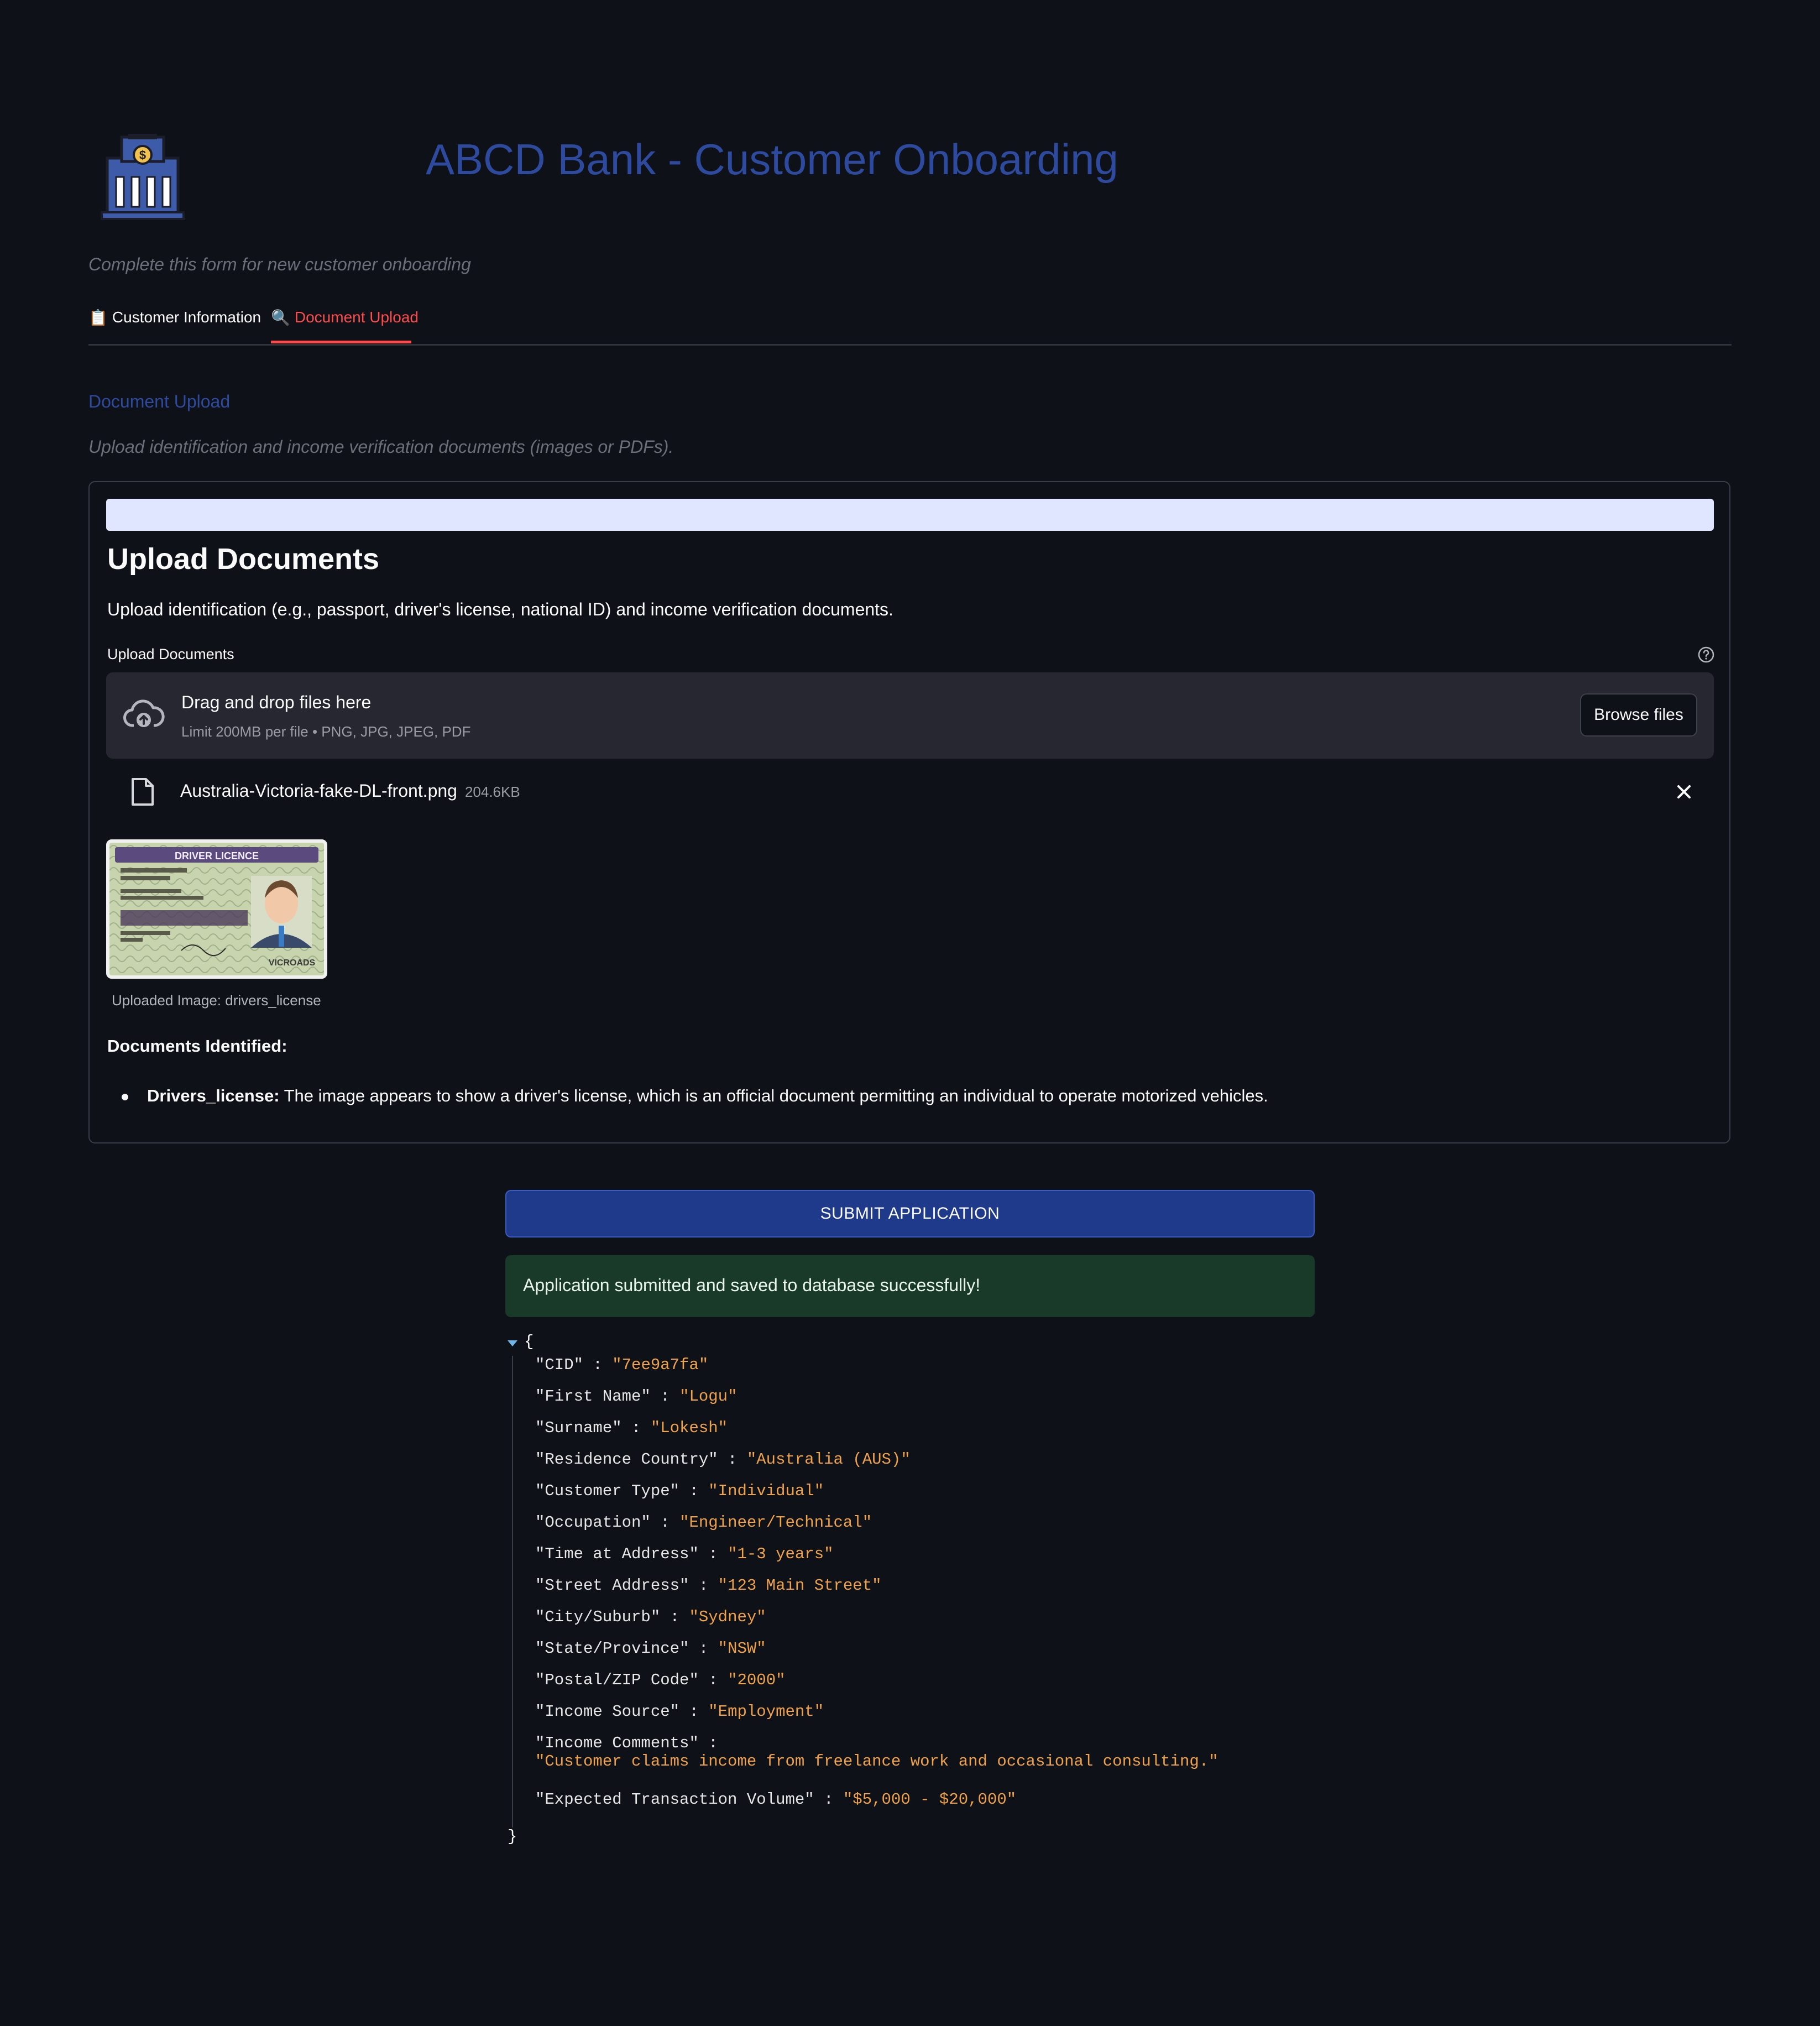 Image resolution: width=1820 pixels, height=2026 pixels. I want to click on file-uploader-label: Upload Documents, so click(170, 654).